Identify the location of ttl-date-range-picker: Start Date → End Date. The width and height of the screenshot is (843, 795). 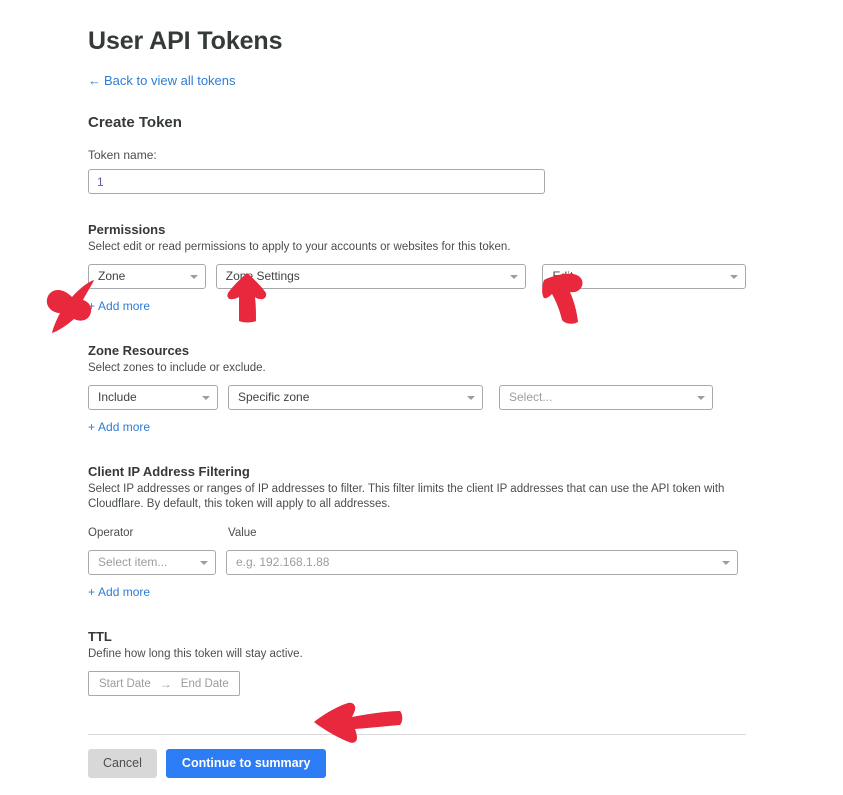
(164, 683).